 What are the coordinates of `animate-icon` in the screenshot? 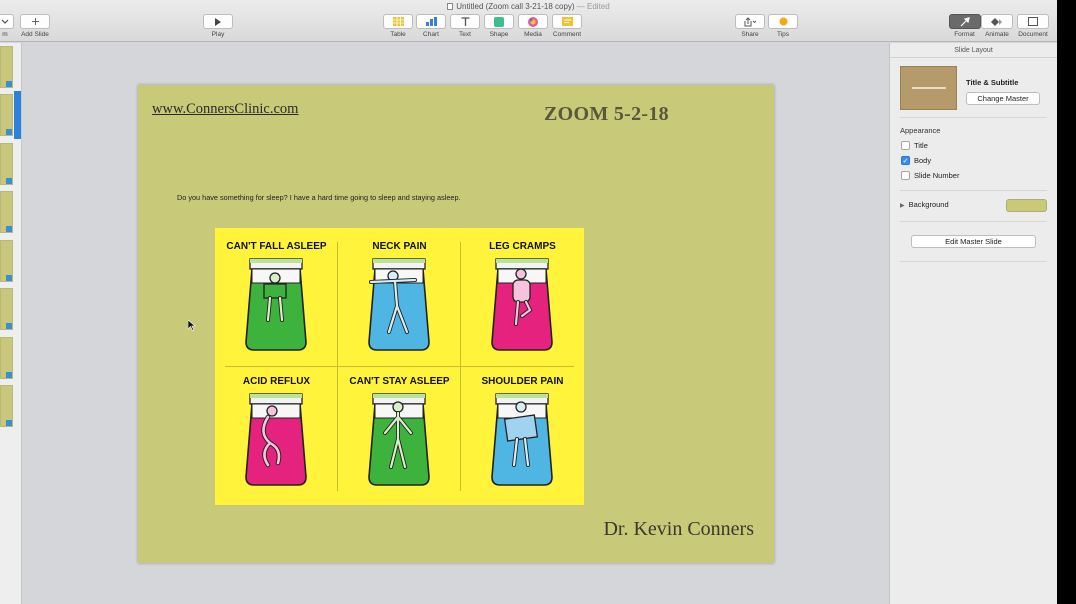 It's located at (996, 21).